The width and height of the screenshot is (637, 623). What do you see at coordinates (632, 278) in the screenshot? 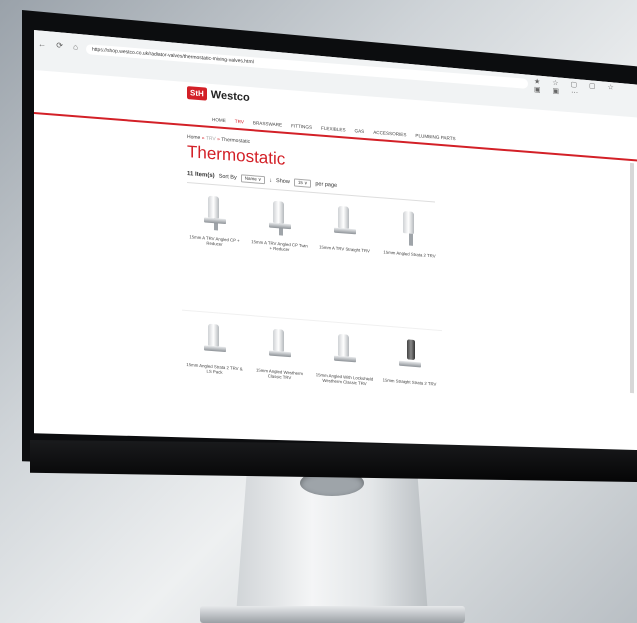
I see `page-scrollbar` at bounding box center [632, 278].